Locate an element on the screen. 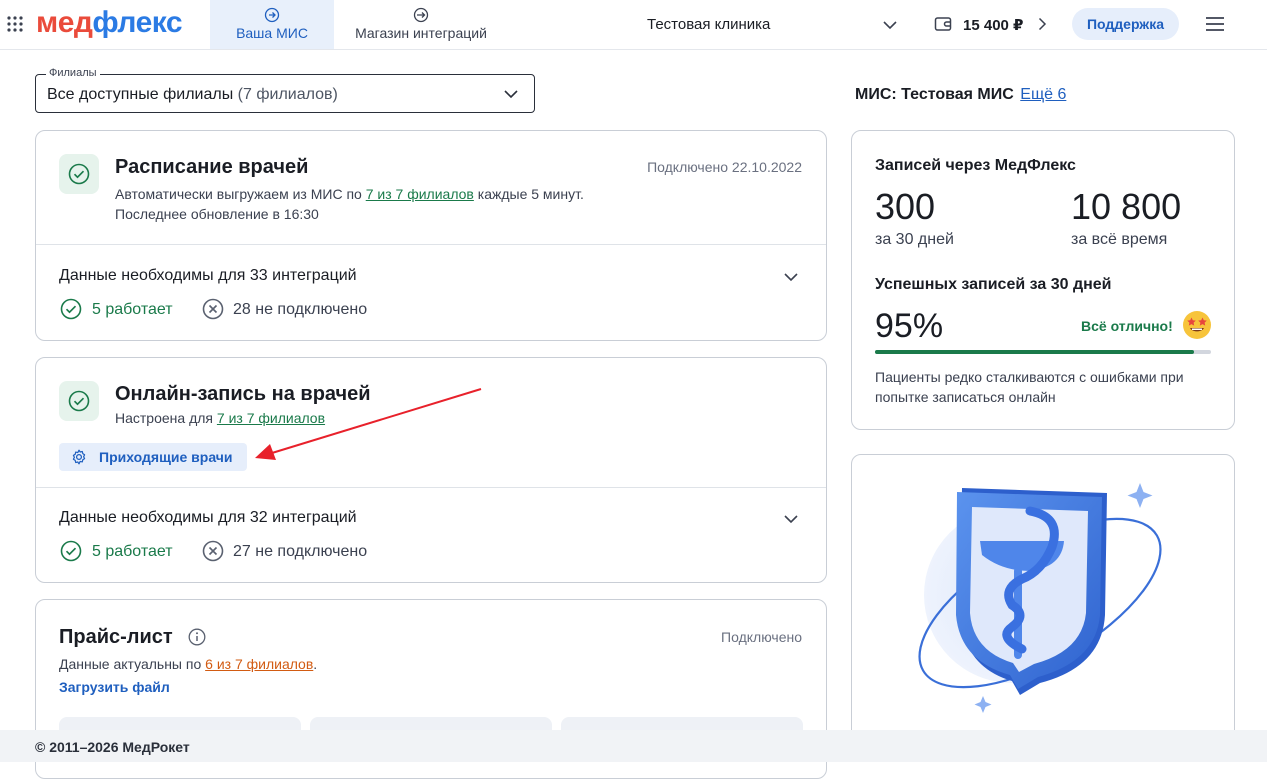  booking-branches-link: 7 из 7 филиалов is located at coordinates (271, 418).